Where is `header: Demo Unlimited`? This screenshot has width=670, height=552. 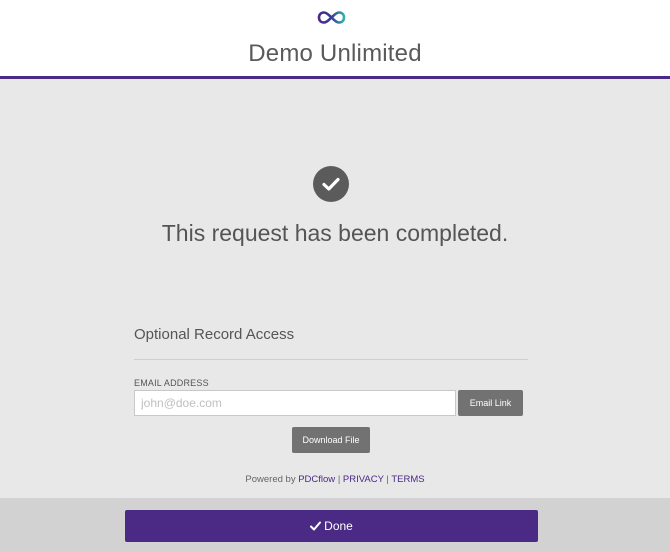 header: Demo Unlimited is located at coordinates (335, 39).